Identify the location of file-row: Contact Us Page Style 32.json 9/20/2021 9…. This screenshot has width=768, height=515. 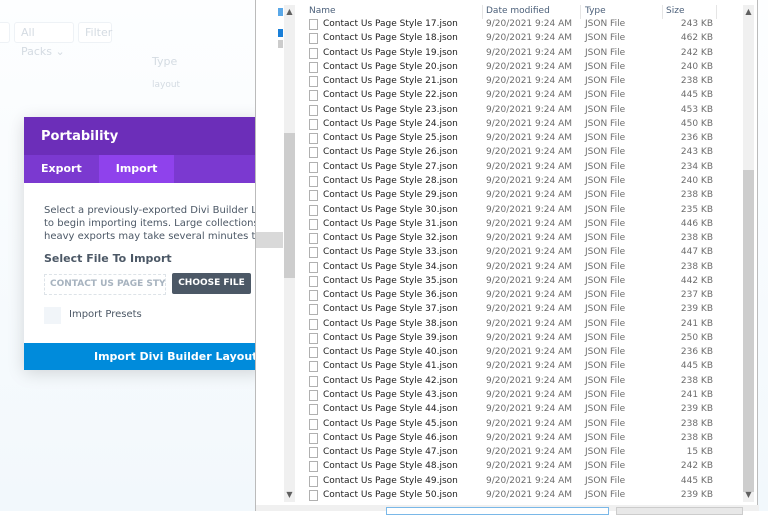
(519, 238).